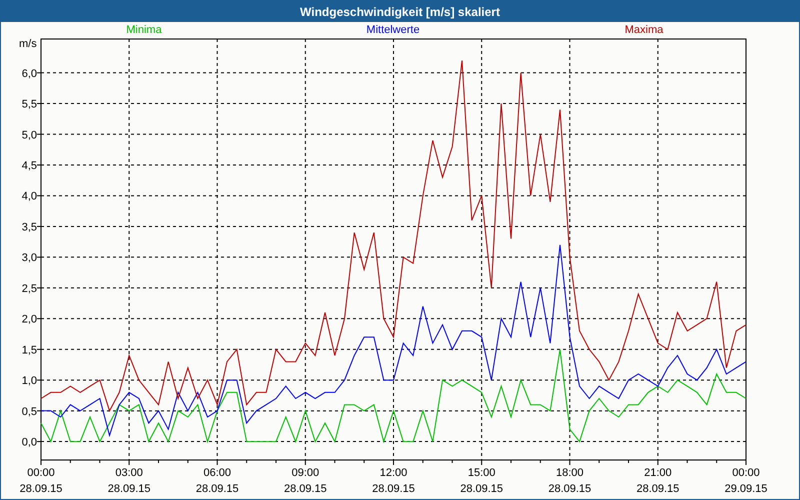  I want to click on y-tick-label: 5,0, so click(29, 135).